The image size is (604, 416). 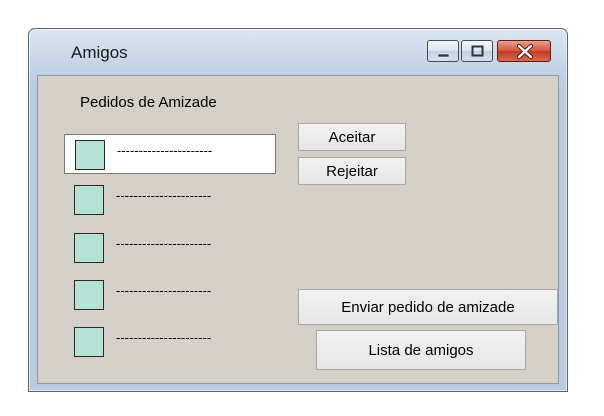 I want to click on title-bar: Amigos, so click(x=298, y=52).